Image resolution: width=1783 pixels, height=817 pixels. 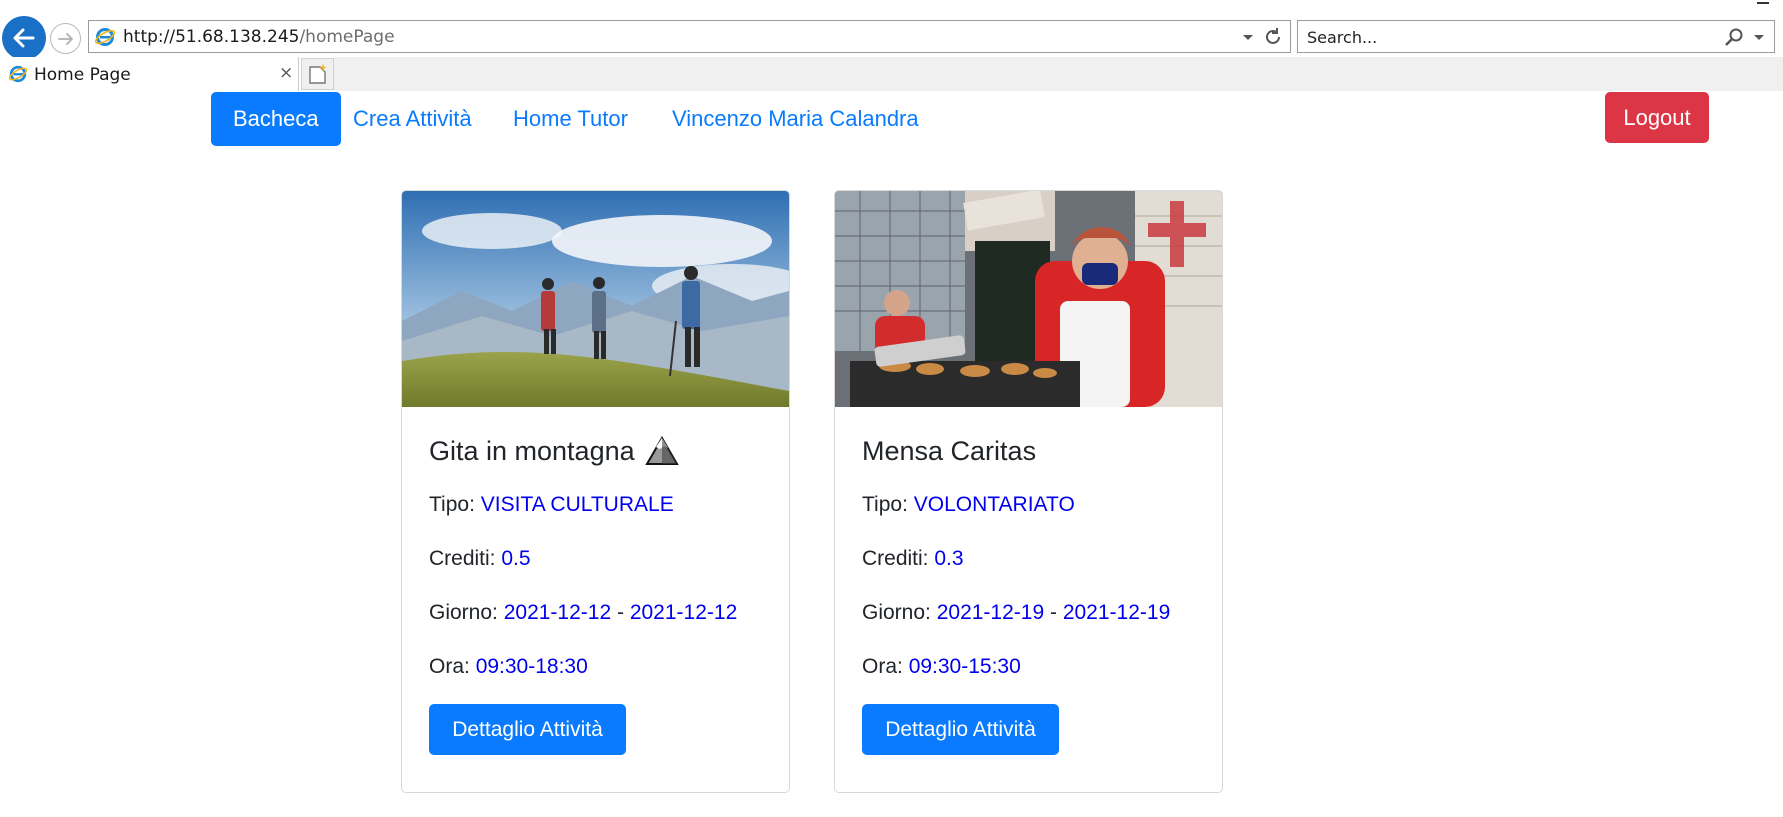 What do you see at coordinates (1763, 3) in the screenshot?
I see `minimize-icon` at bounding box center [1763, 3].